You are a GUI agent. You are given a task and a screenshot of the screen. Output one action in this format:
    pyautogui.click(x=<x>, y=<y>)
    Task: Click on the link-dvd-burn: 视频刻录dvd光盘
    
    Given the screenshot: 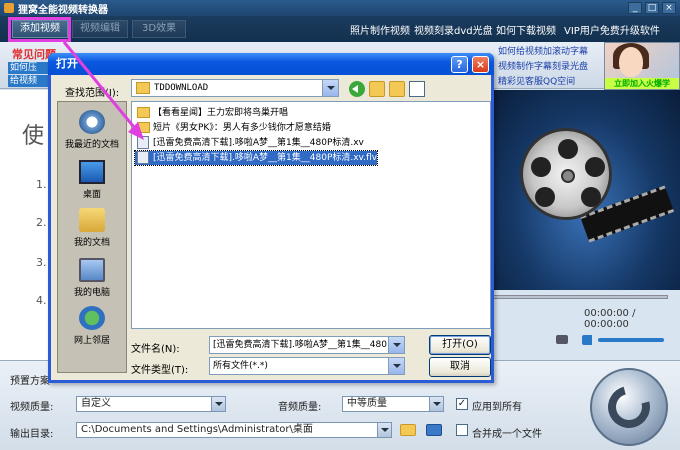 What is the action you would take?
    pyautogui.click(x=453, y=29)
    